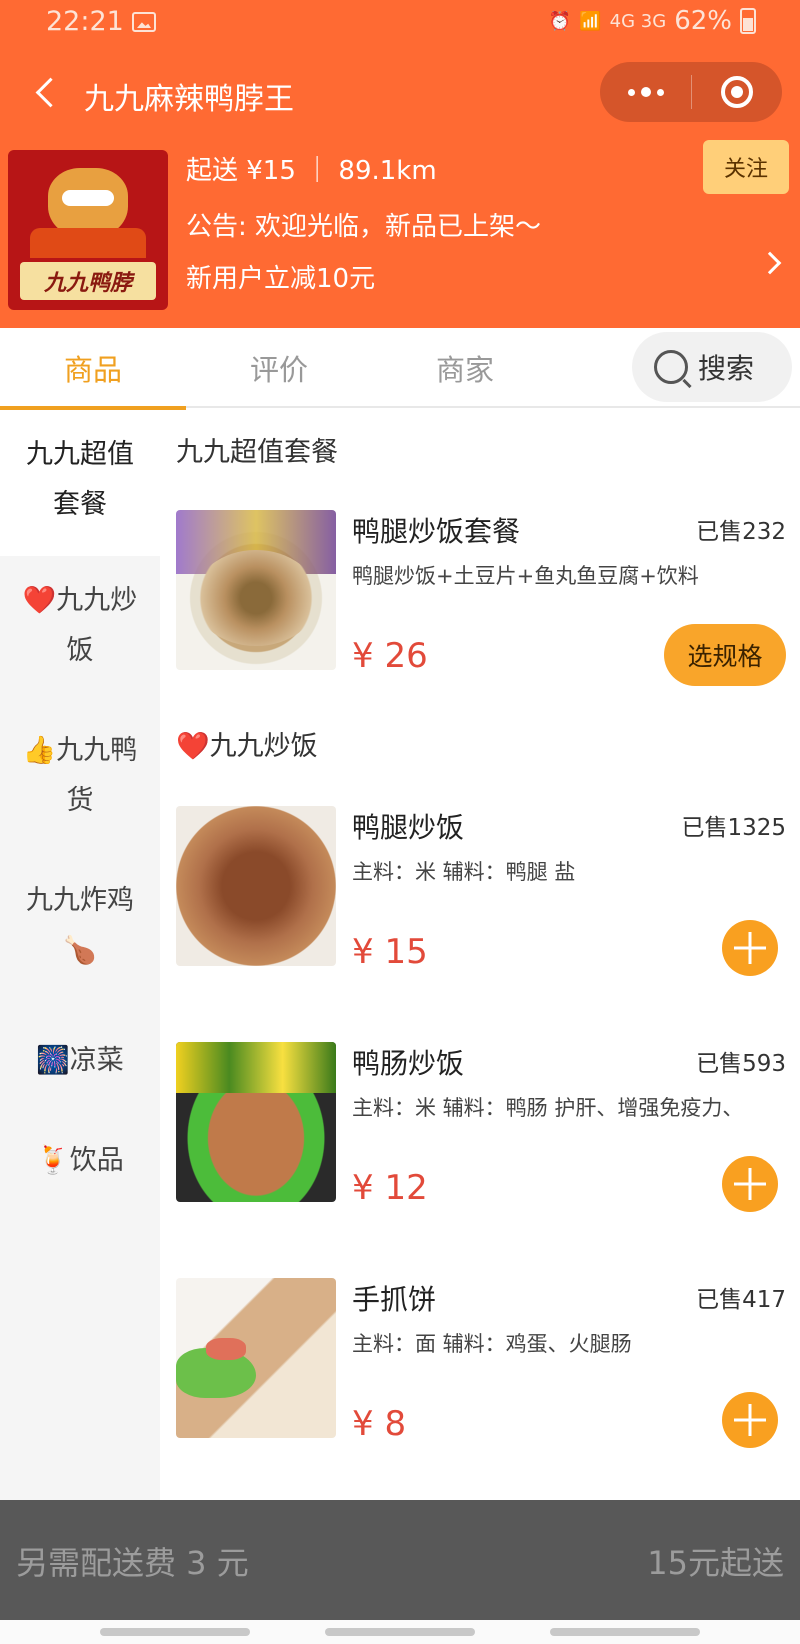 This screenshot has height=1644, width=800. I want to click on alarm-icon: ⏰, so click(560, 21).